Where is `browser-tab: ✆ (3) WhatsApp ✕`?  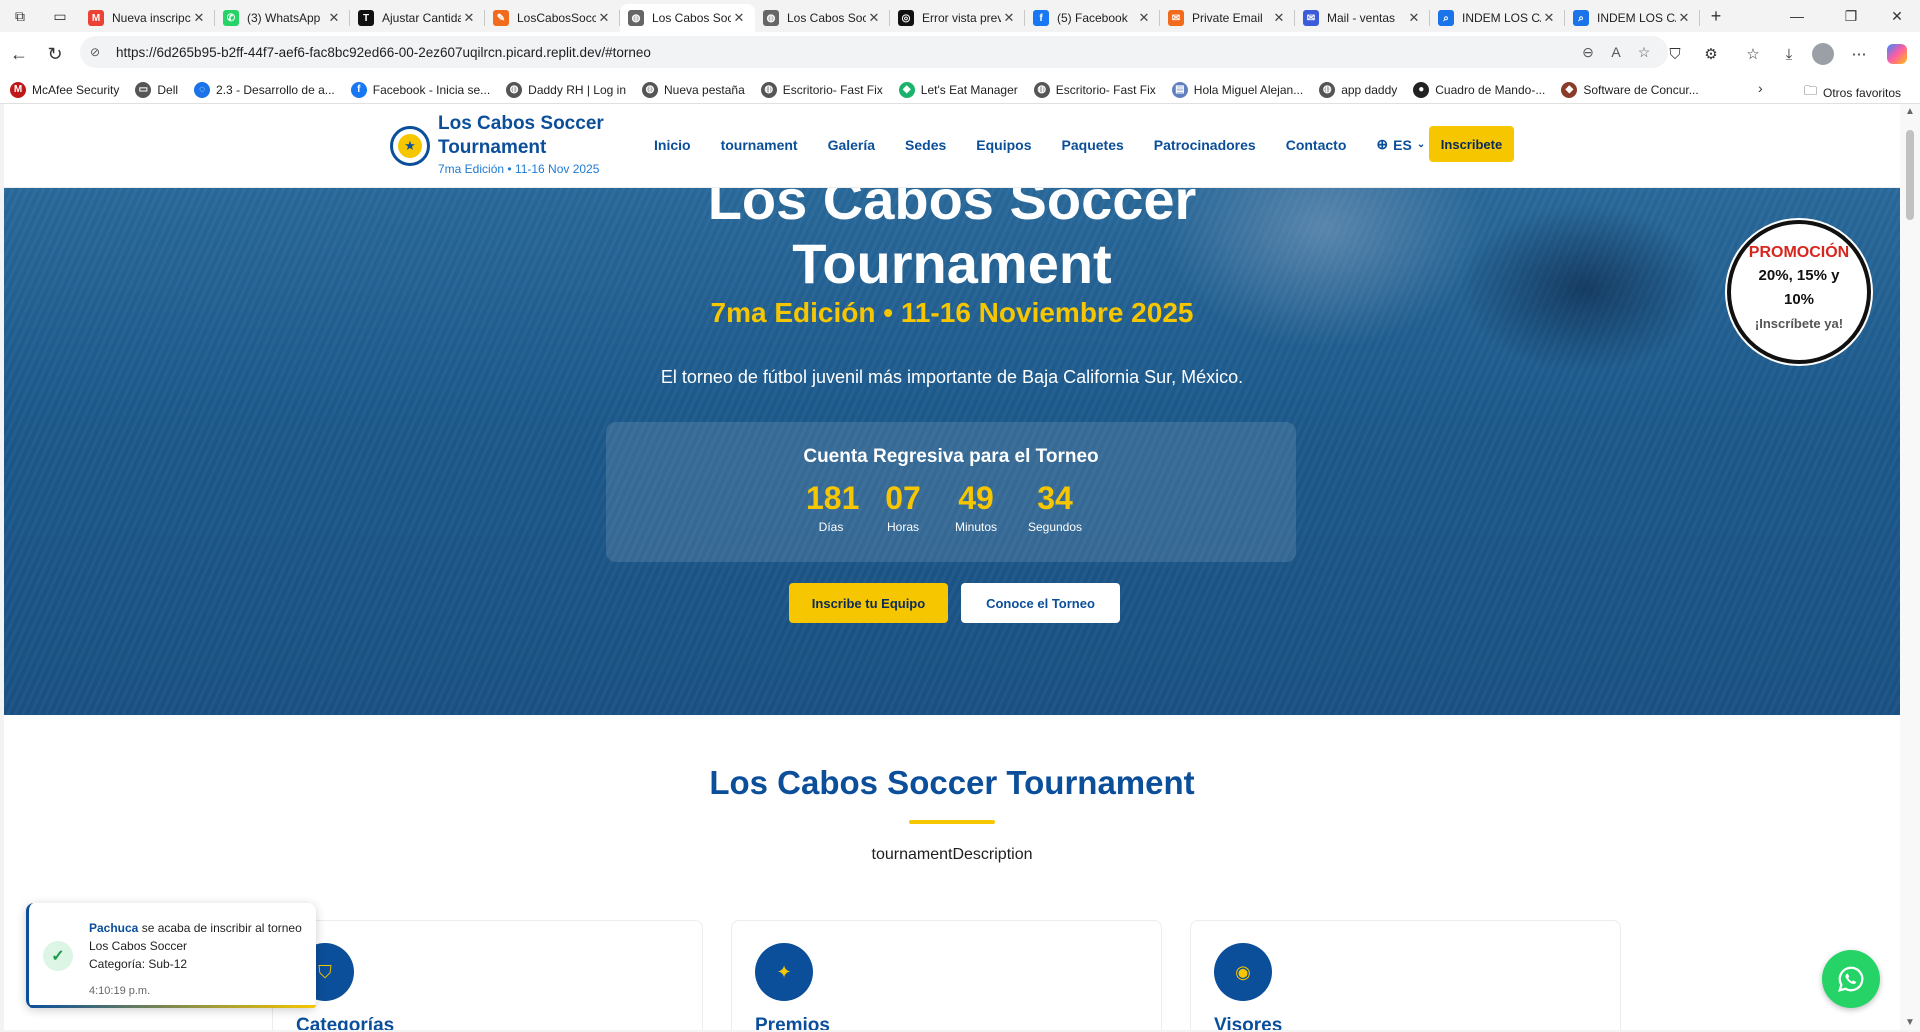 browser-tab: ✆ (3) WhatsApp ✕ is located at coordinates (282, 18).